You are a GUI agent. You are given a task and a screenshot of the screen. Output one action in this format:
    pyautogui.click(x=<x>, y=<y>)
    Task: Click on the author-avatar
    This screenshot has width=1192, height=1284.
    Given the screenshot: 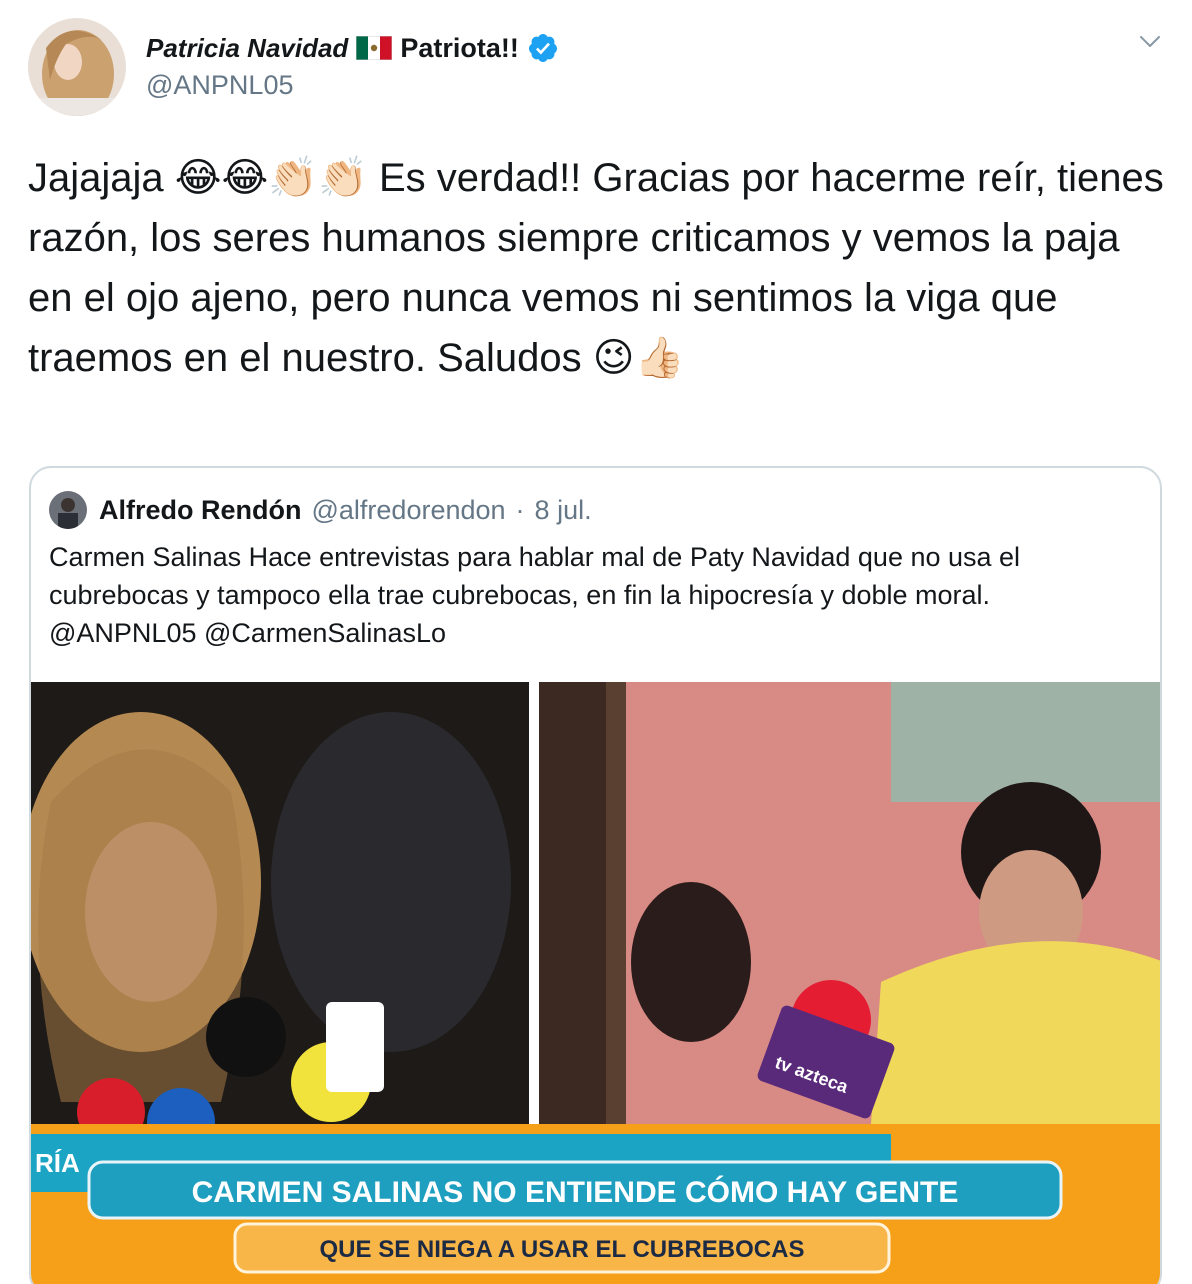 What is the action you would take?
    pyautogui.click(x=77, y=67)
    